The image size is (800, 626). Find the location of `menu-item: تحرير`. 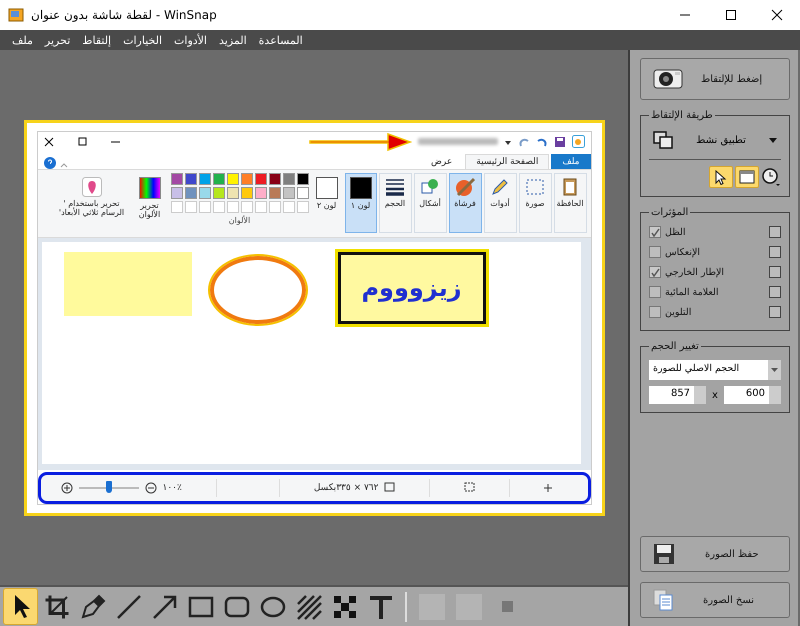

menu-item: تحرير is located at coordinates (57, 40).